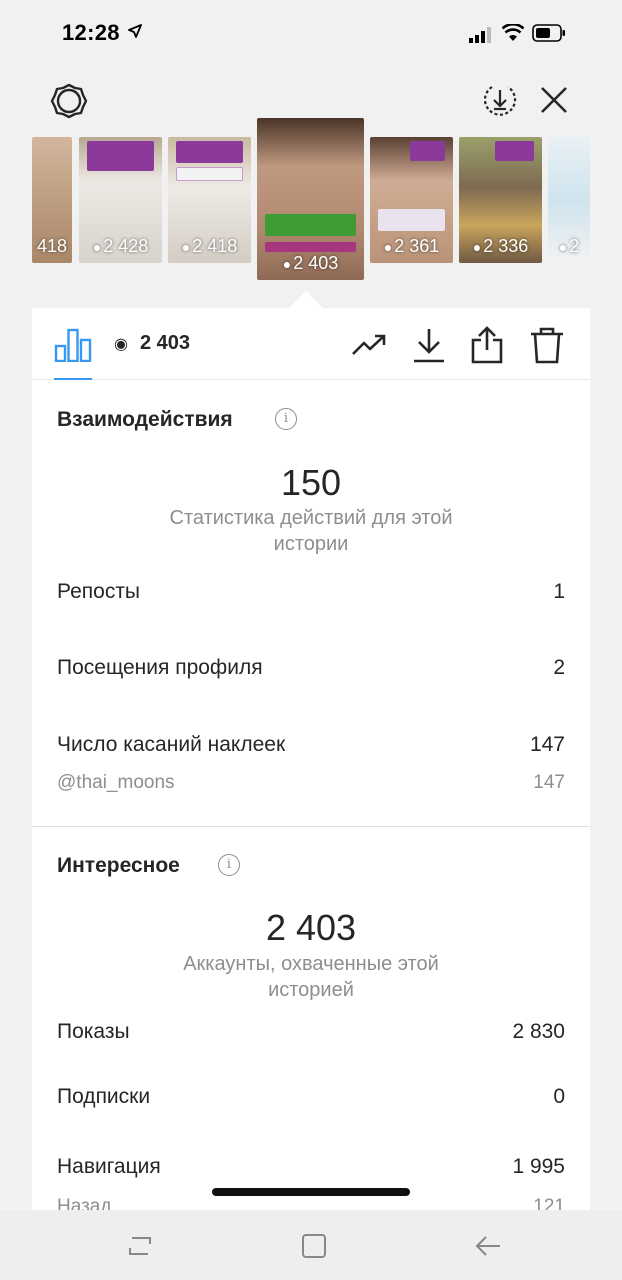 The height and width of the screenshot is (1280, 622). Describe the element at coordinates (500, 100) in the screenshot. I see `download-circle-icon` at that location.